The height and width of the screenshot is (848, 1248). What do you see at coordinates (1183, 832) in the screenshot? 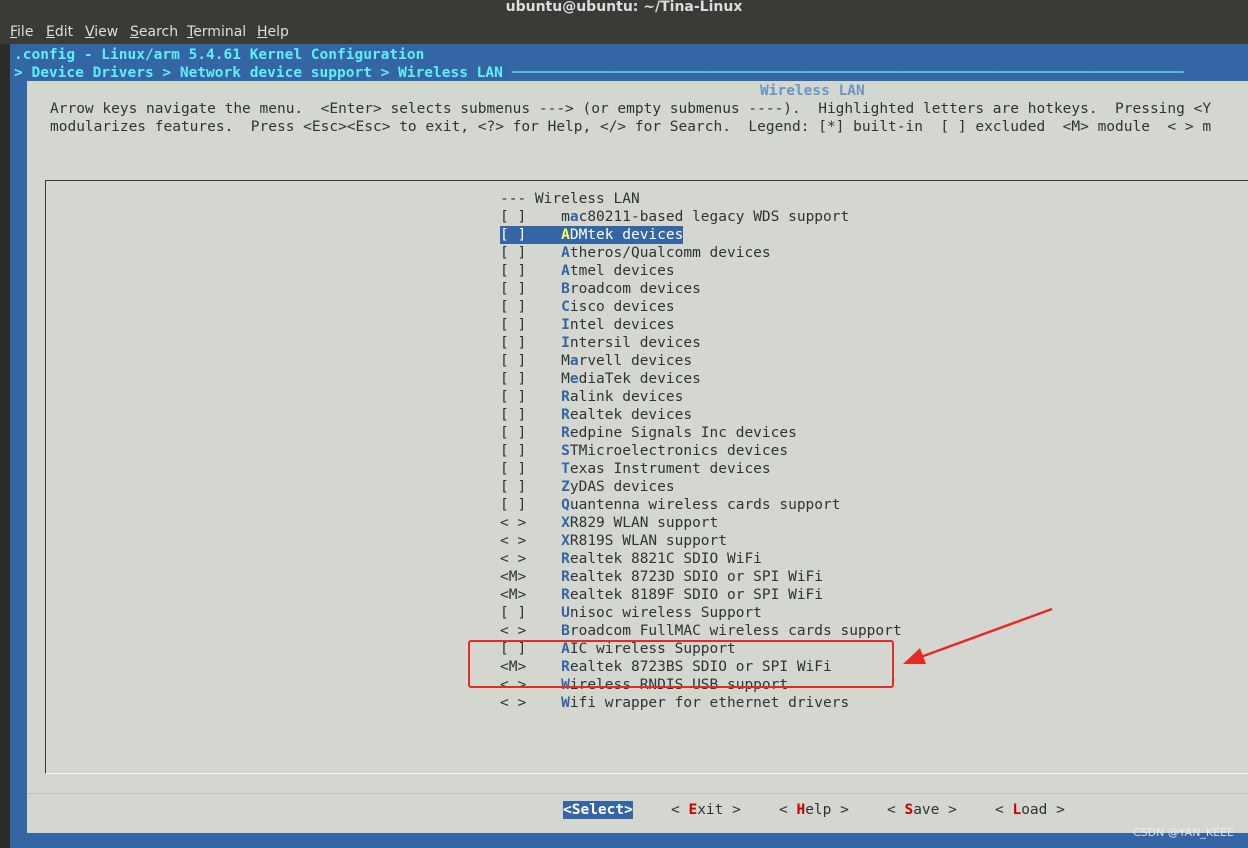
I see `watermark: CSDN @YAN_KEEE` at bounding box center [1183, 832].